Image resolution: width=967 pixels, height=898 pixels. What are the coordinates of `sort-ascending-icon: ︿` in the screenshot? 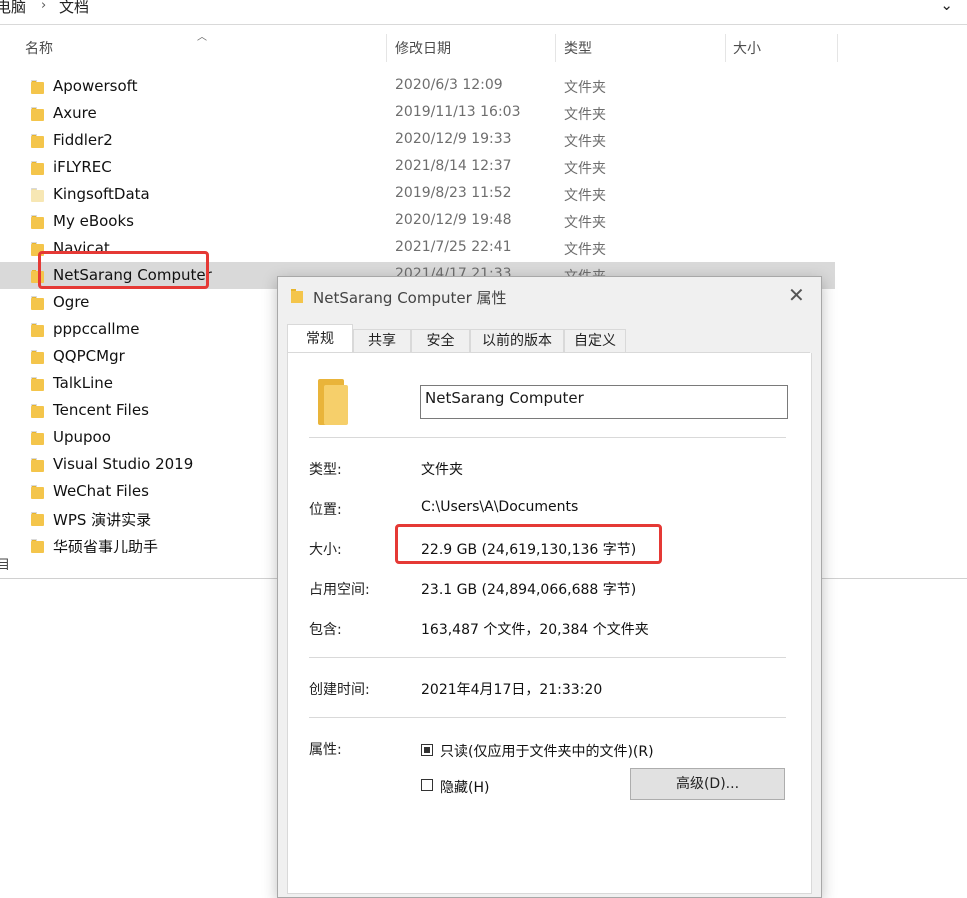 It's located at (202, 37).